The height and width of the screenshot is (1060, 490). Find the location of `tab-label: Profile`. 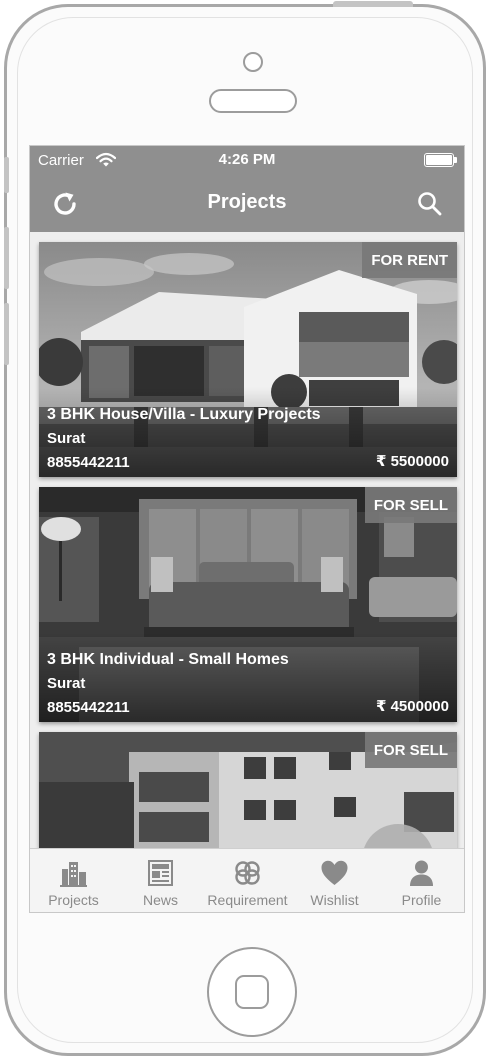

tab-label: Profile is located at coordinates (421, 900).